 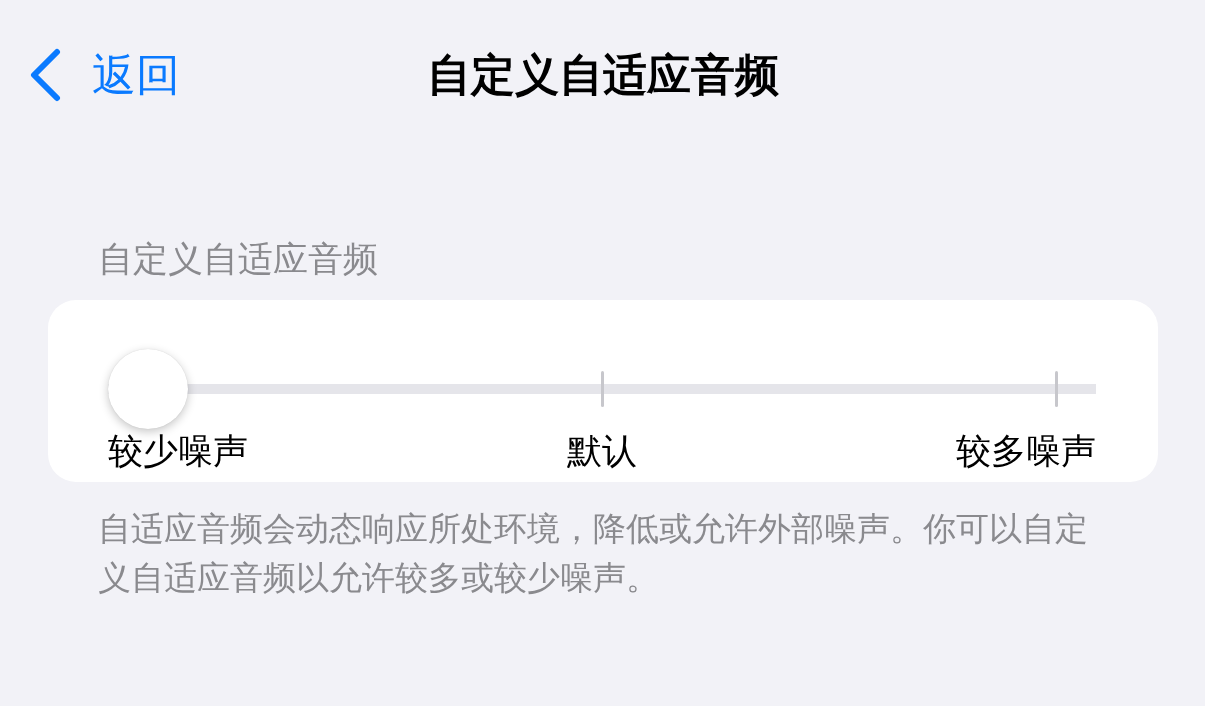 What do you see at coordinates (593, 553) in the screenshot?
I see `footer-text: 自适应音频会动态响应所处环境，降低或允许外部噪声。你可以自定义自适应音频以允许较多或较少噪声。` at bounding box center [593, 553].